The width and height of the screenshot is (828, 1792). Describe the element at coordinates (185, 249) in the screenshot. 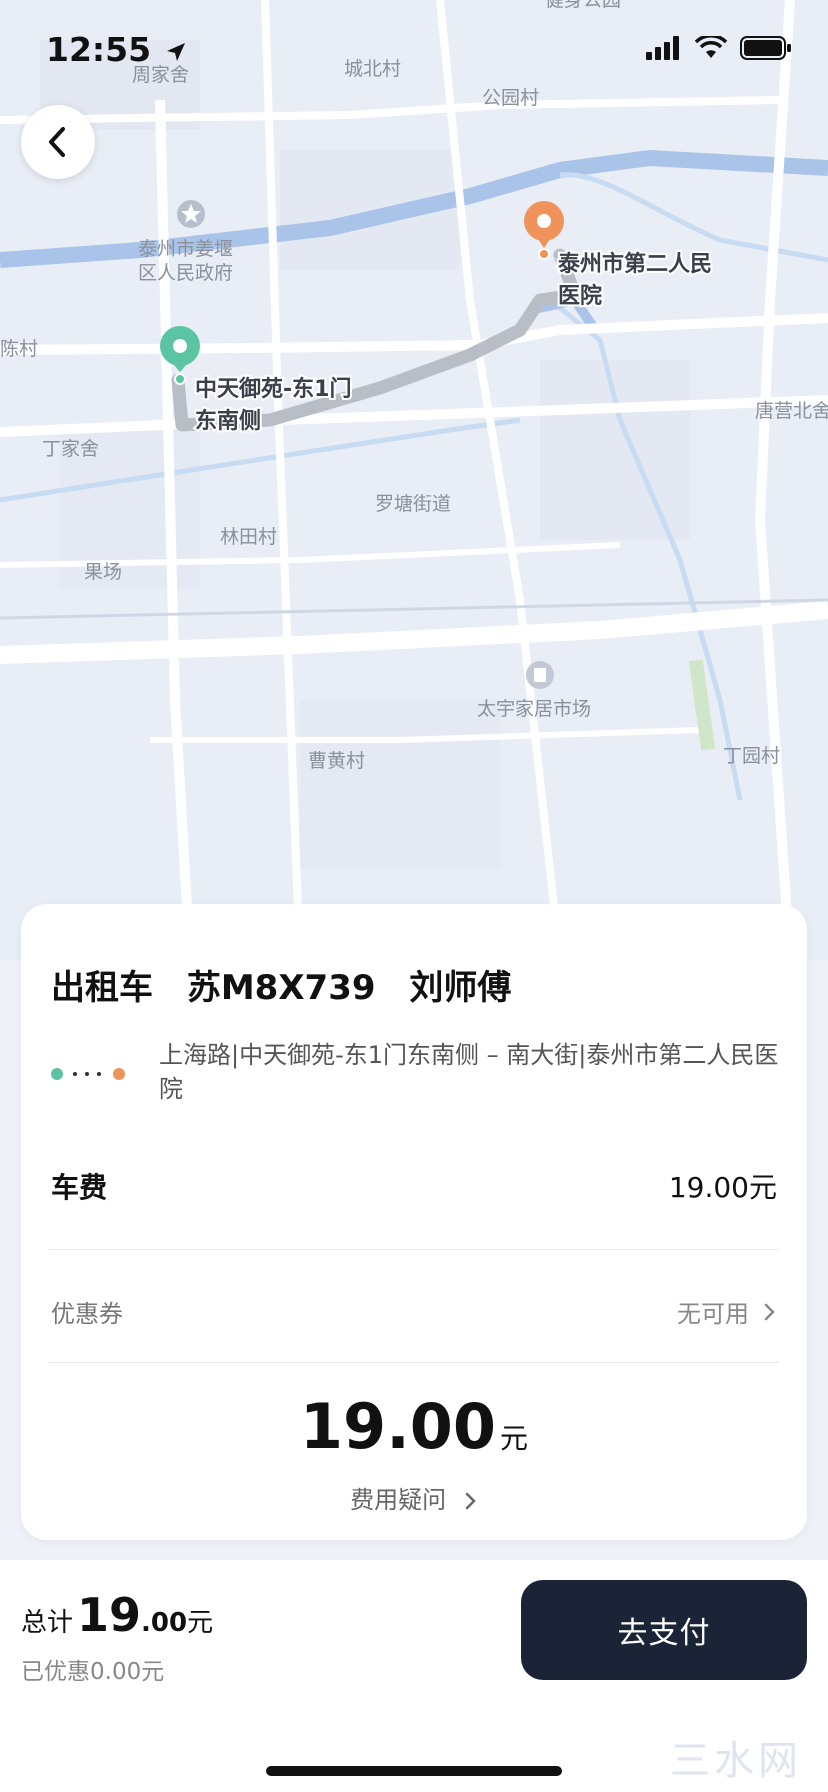

I see `map-label: 泰州市姜堰` at that location.